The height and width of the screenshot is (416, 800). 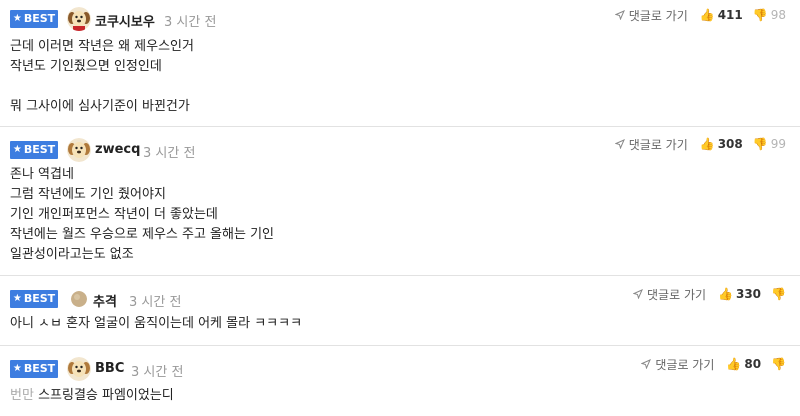 What do you see at coordinates (100, 106) in the screenshot?
I see `comment-line: 뭐 그사이에 심사기준이 바뀐건가` at bounding box center [100, 106].